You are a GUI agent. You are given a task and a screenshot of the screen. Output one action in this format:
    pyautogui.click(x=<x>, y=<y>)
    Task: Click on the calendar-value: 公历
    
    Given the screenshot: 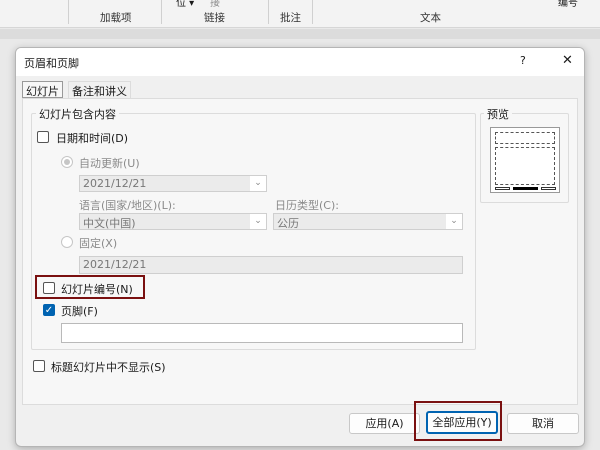 What is the action you would take?
    pyautogui.click(x=288, y=223)
    